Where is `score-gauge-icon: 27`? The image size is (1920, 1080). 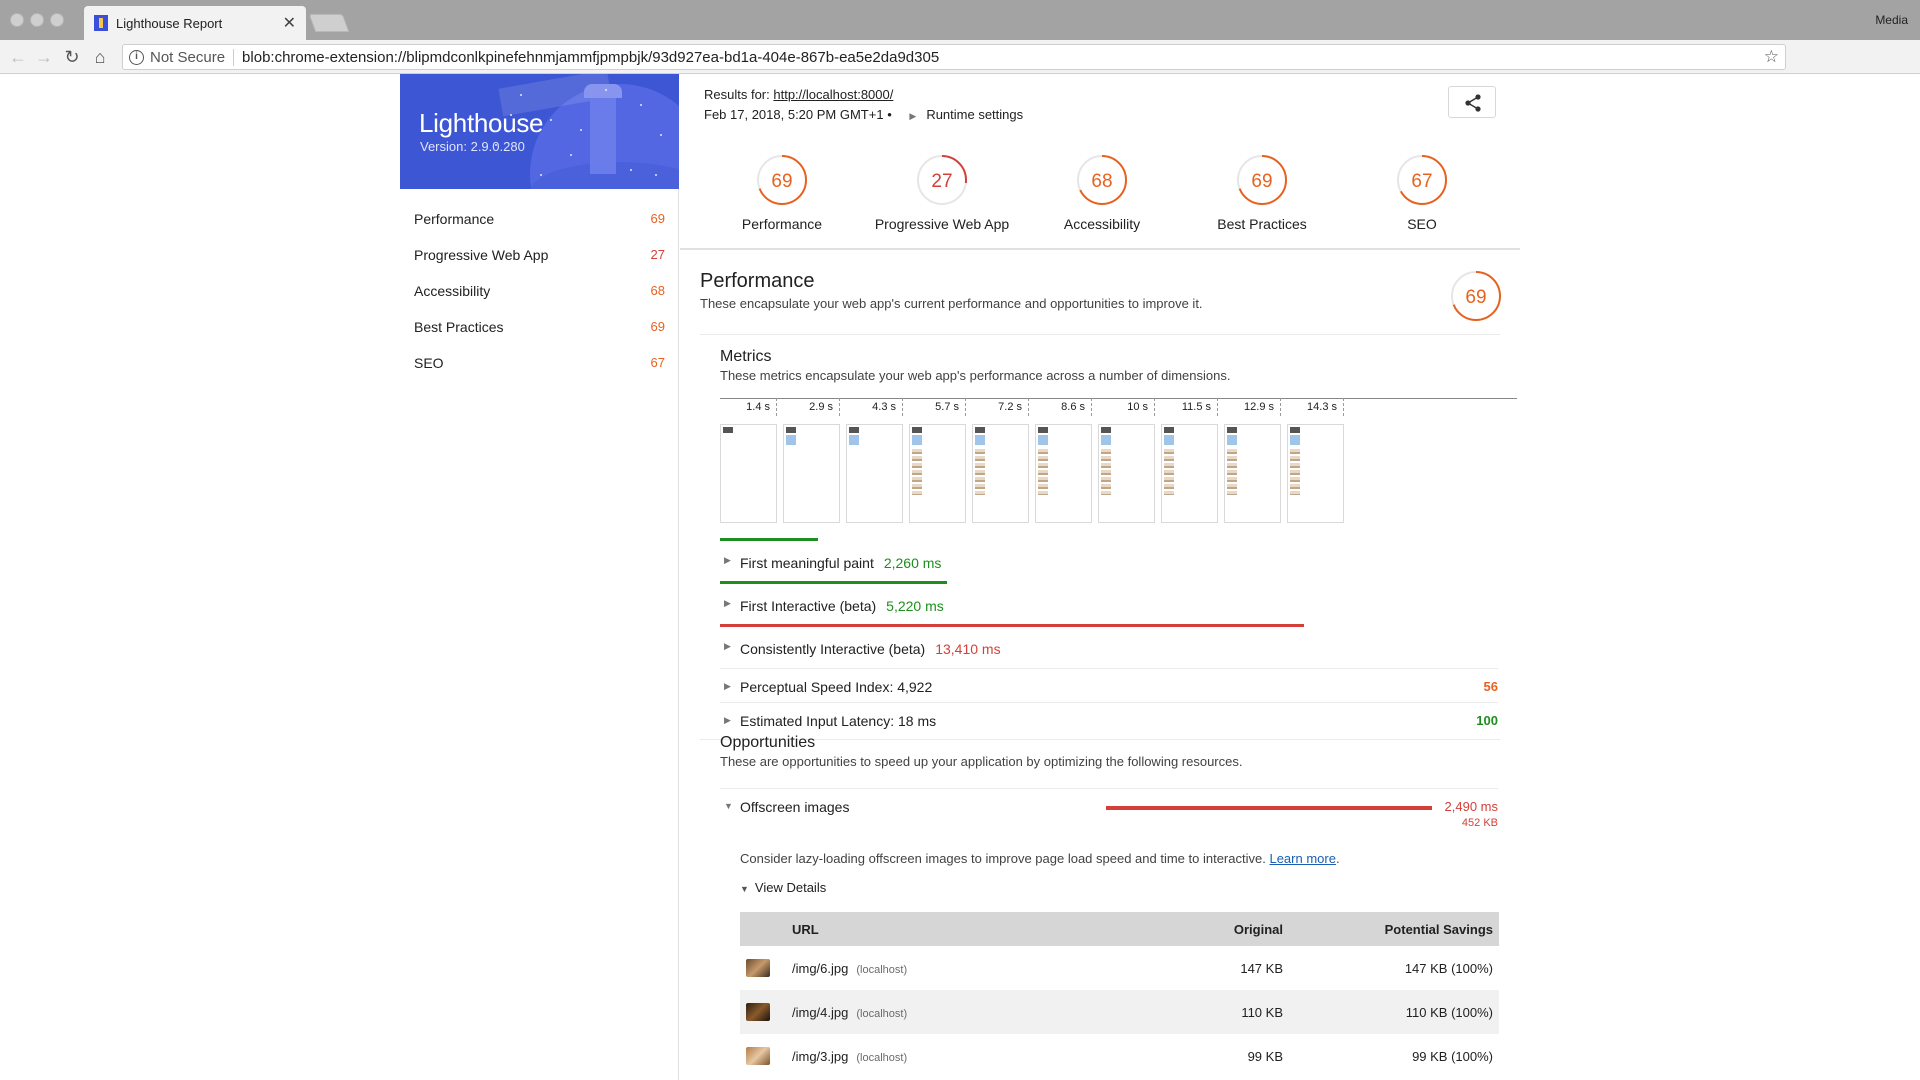
score-gauge-icon: 27 is located at coordinates (942, 180).